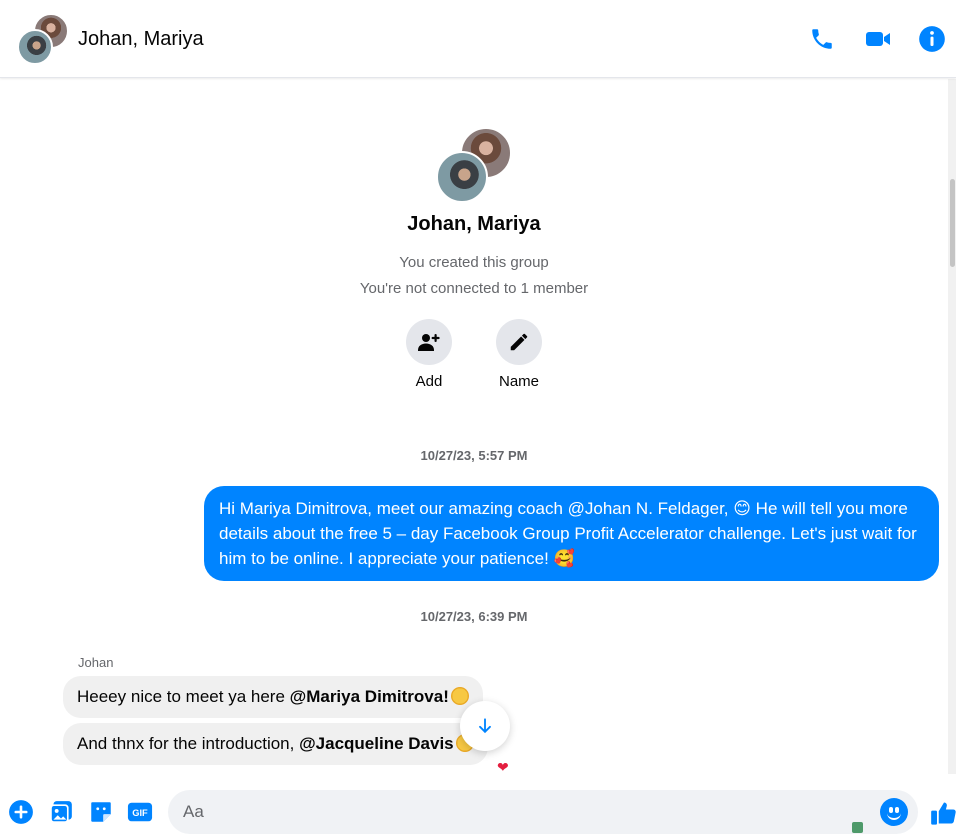  Describe the element at coordinates (857, 827) in the screenshot. I see `status-indicator` at that location.